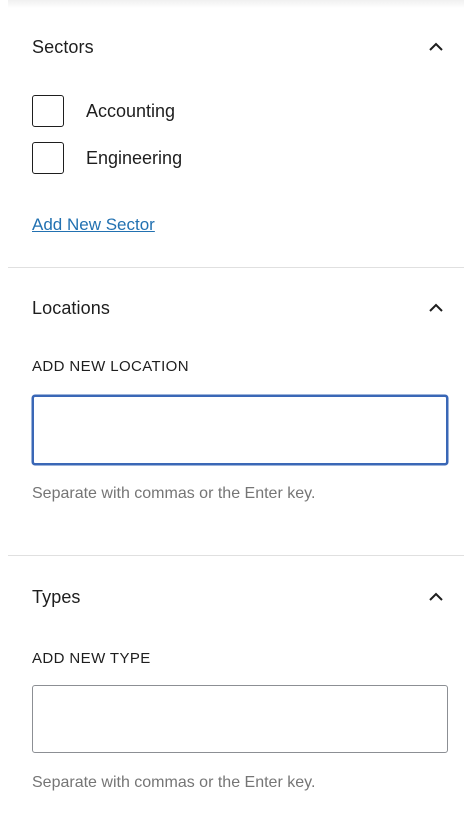 The image size is (464, 831). I want to click on add-new-location-label: ADD NEW LOCATION, so click(110, 366).